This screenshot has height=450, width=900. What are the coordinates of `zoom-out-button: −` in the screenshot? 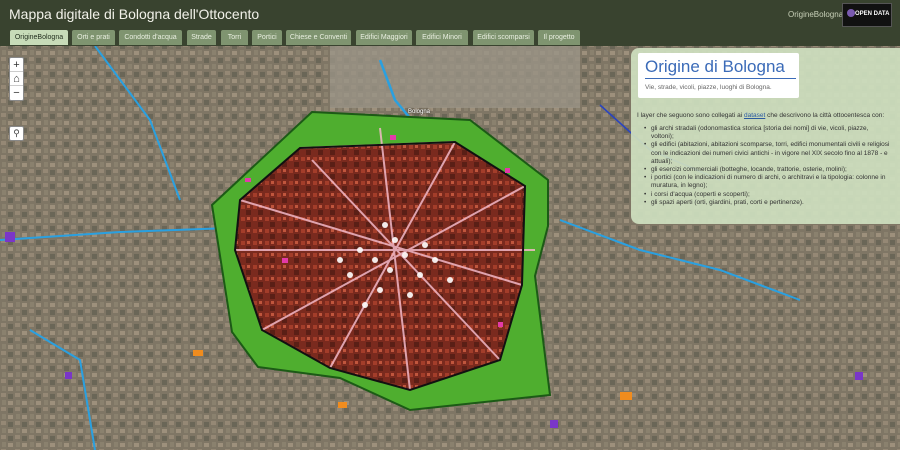 It's located at (16, 93).